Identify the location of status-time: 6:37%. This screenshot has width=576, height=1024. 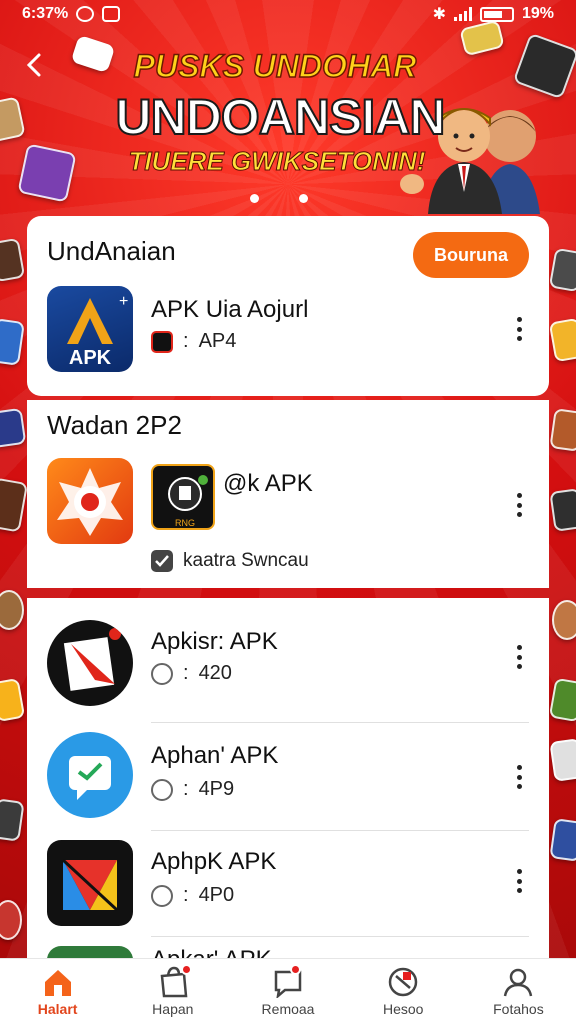
(45, 13).